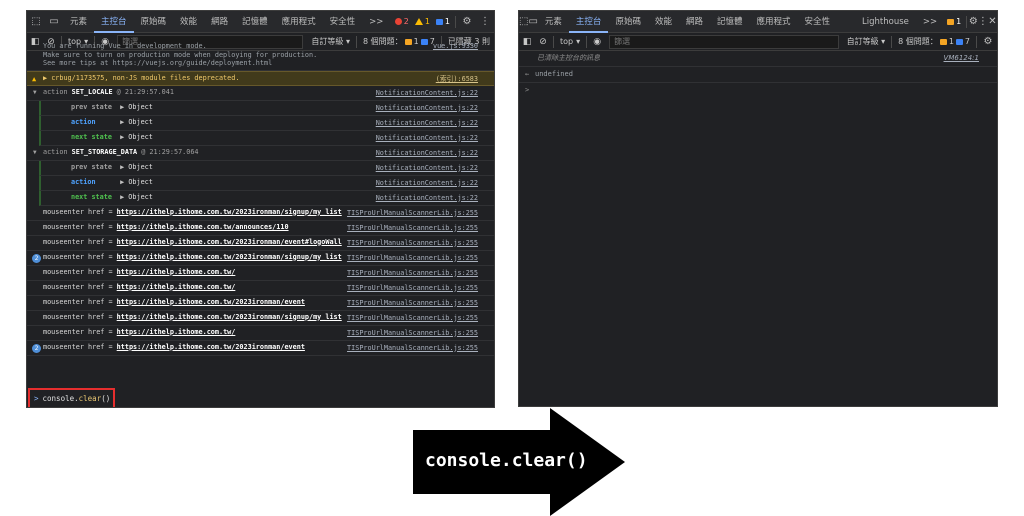  What do you see at coordinates (71, 397) in the screenshot?
I see `console-prompt-highlighted: > console.clear()` at bounding box center [71, 397].